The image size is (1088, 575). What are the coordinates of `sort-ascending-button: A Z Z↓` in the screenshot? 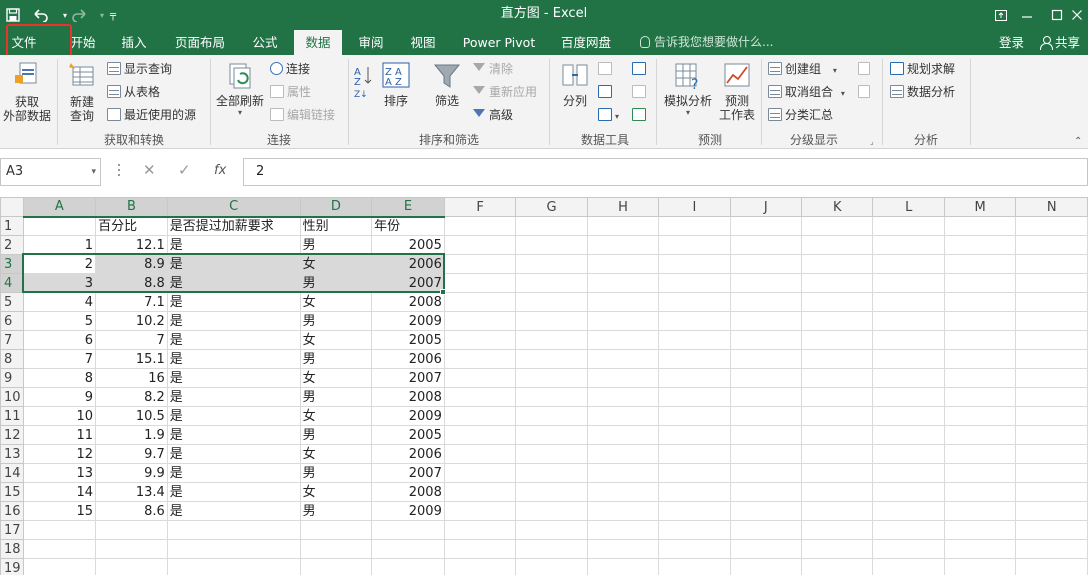 It's located at (363, 83).